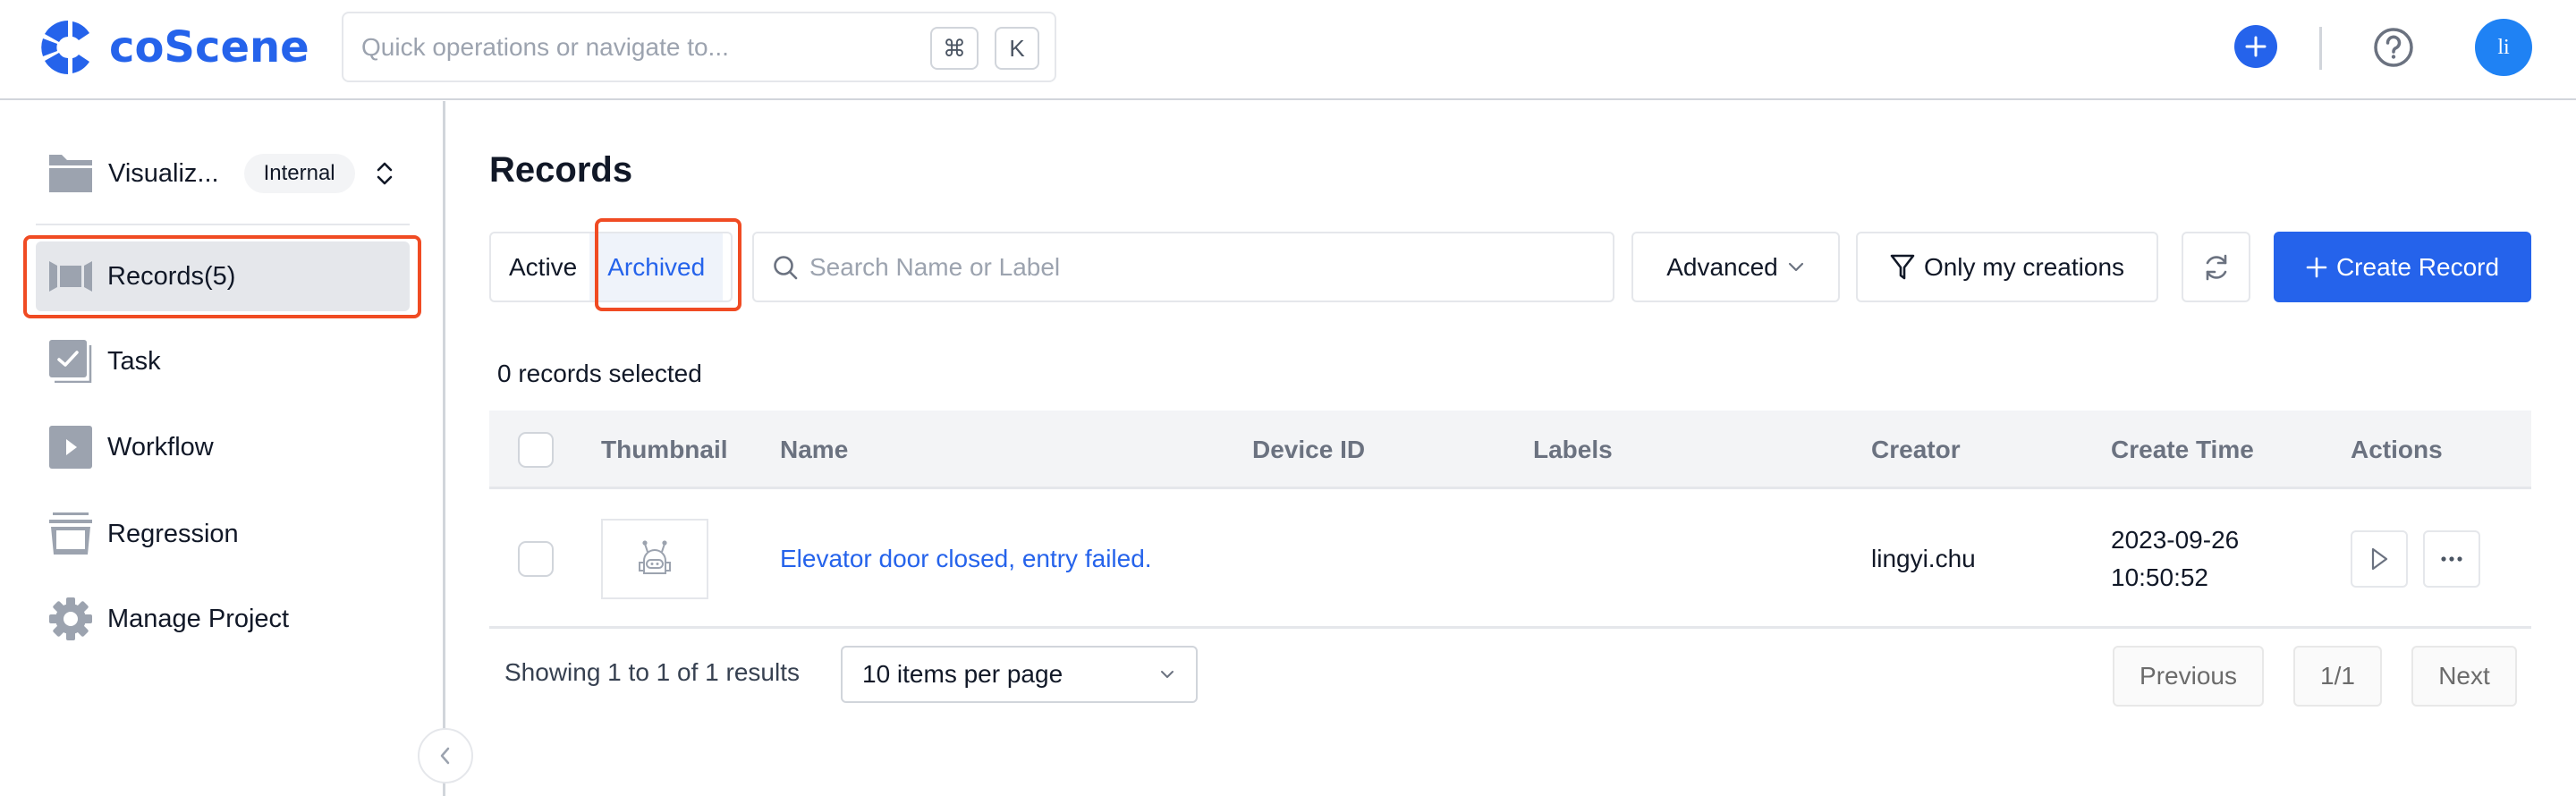 This screenshot has height=796, width=2576. What do you see at coordinates (173, 533) in the screenshot?
I see `sidebar-item-label: Regression` at bounding box center [173, 533].